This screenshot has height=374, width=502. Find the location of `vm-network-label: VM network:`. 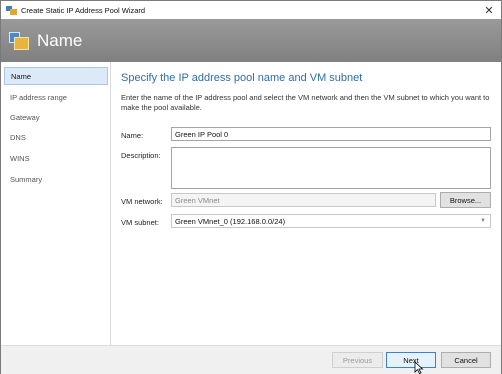

vm-network-label: VM network: is located at coordinates (142, 201).